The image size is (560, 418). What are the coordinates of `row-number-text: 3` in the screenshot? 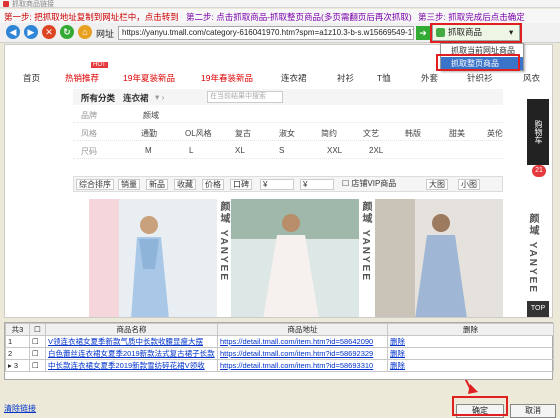 It's located at (16, 365).